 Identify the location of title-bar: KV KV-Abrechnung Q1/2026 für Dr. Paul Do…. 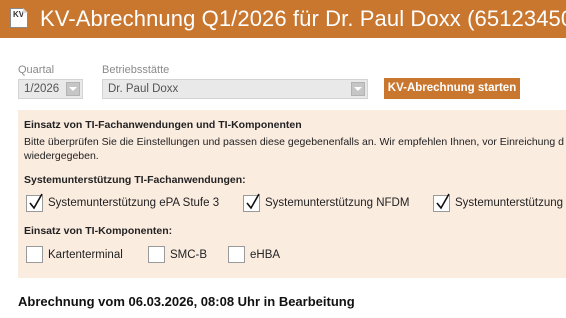
(283, 19).